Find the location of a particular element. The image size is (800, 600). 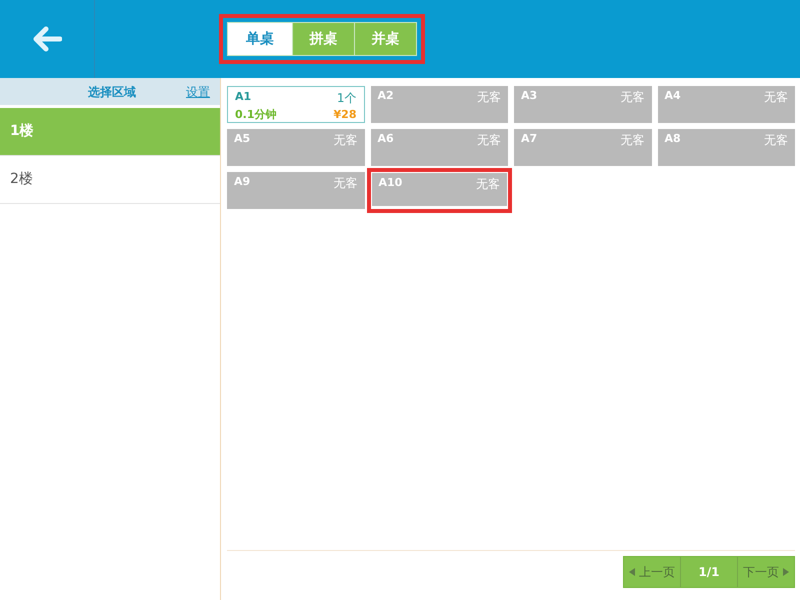

left-triangle-icon is located at coordinates (632, 572).